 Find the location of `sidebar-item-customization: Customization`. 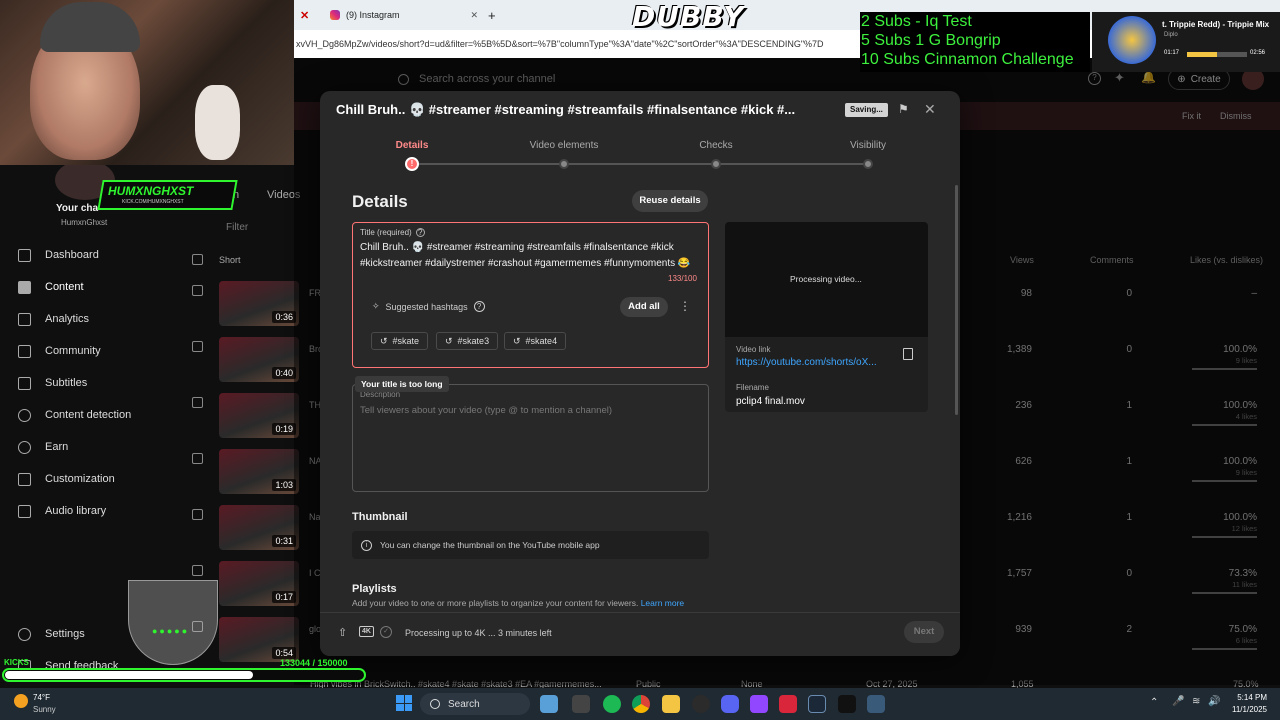

sidebar-item-customization: Customization is located at coordinates (66, 479).